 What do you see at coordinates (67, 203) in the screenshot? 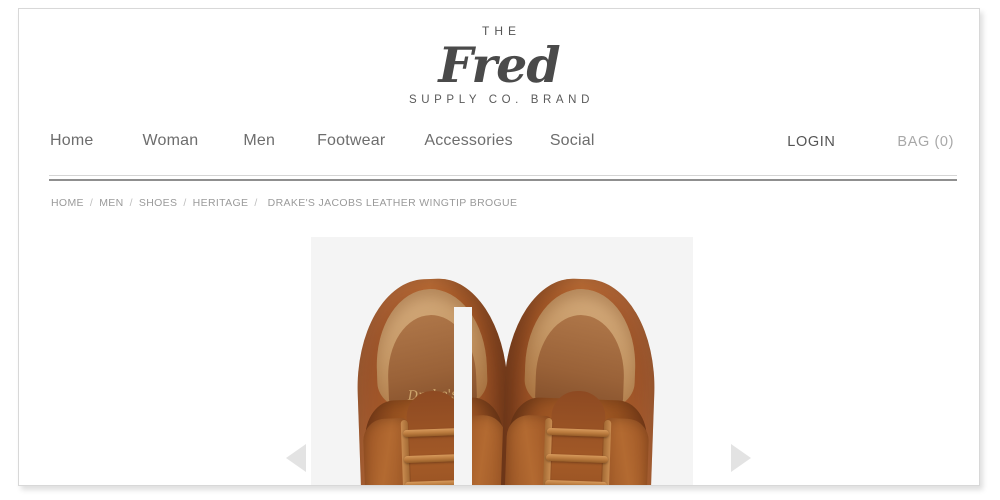
I see `breadcrumb-item-home: HOME` at bounding box center [67, 203].